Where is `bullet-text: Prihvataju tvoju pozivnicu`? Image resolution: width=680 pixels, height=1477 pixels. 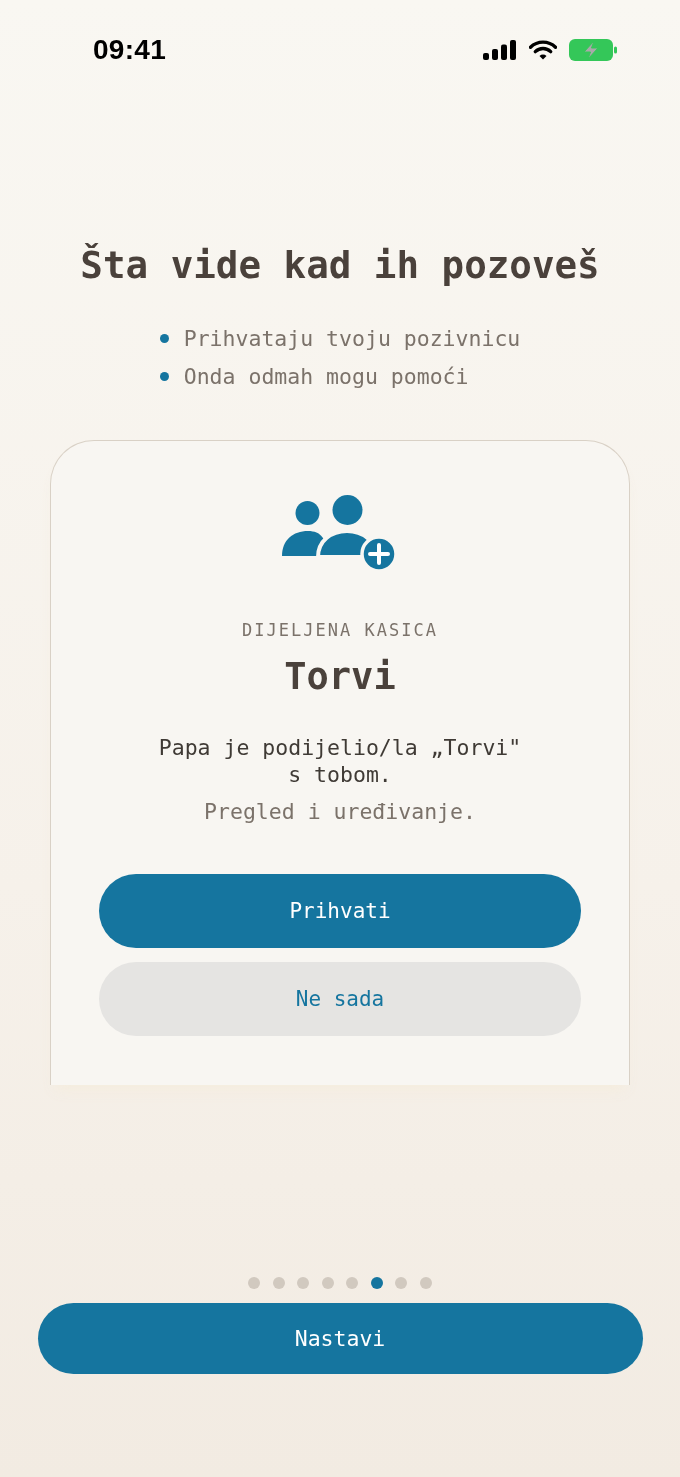
bullet-text: Prihvataju tvoju pozivnicu is located at coordinates (352, 338).